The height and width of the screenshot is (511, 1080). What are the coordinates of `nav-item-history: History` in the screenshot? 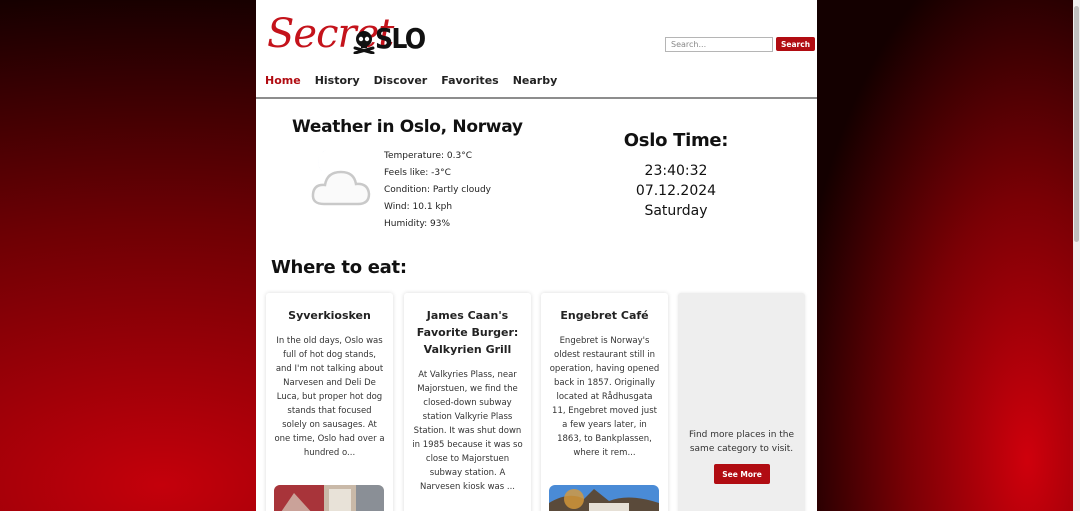 It's located at (337, 80).